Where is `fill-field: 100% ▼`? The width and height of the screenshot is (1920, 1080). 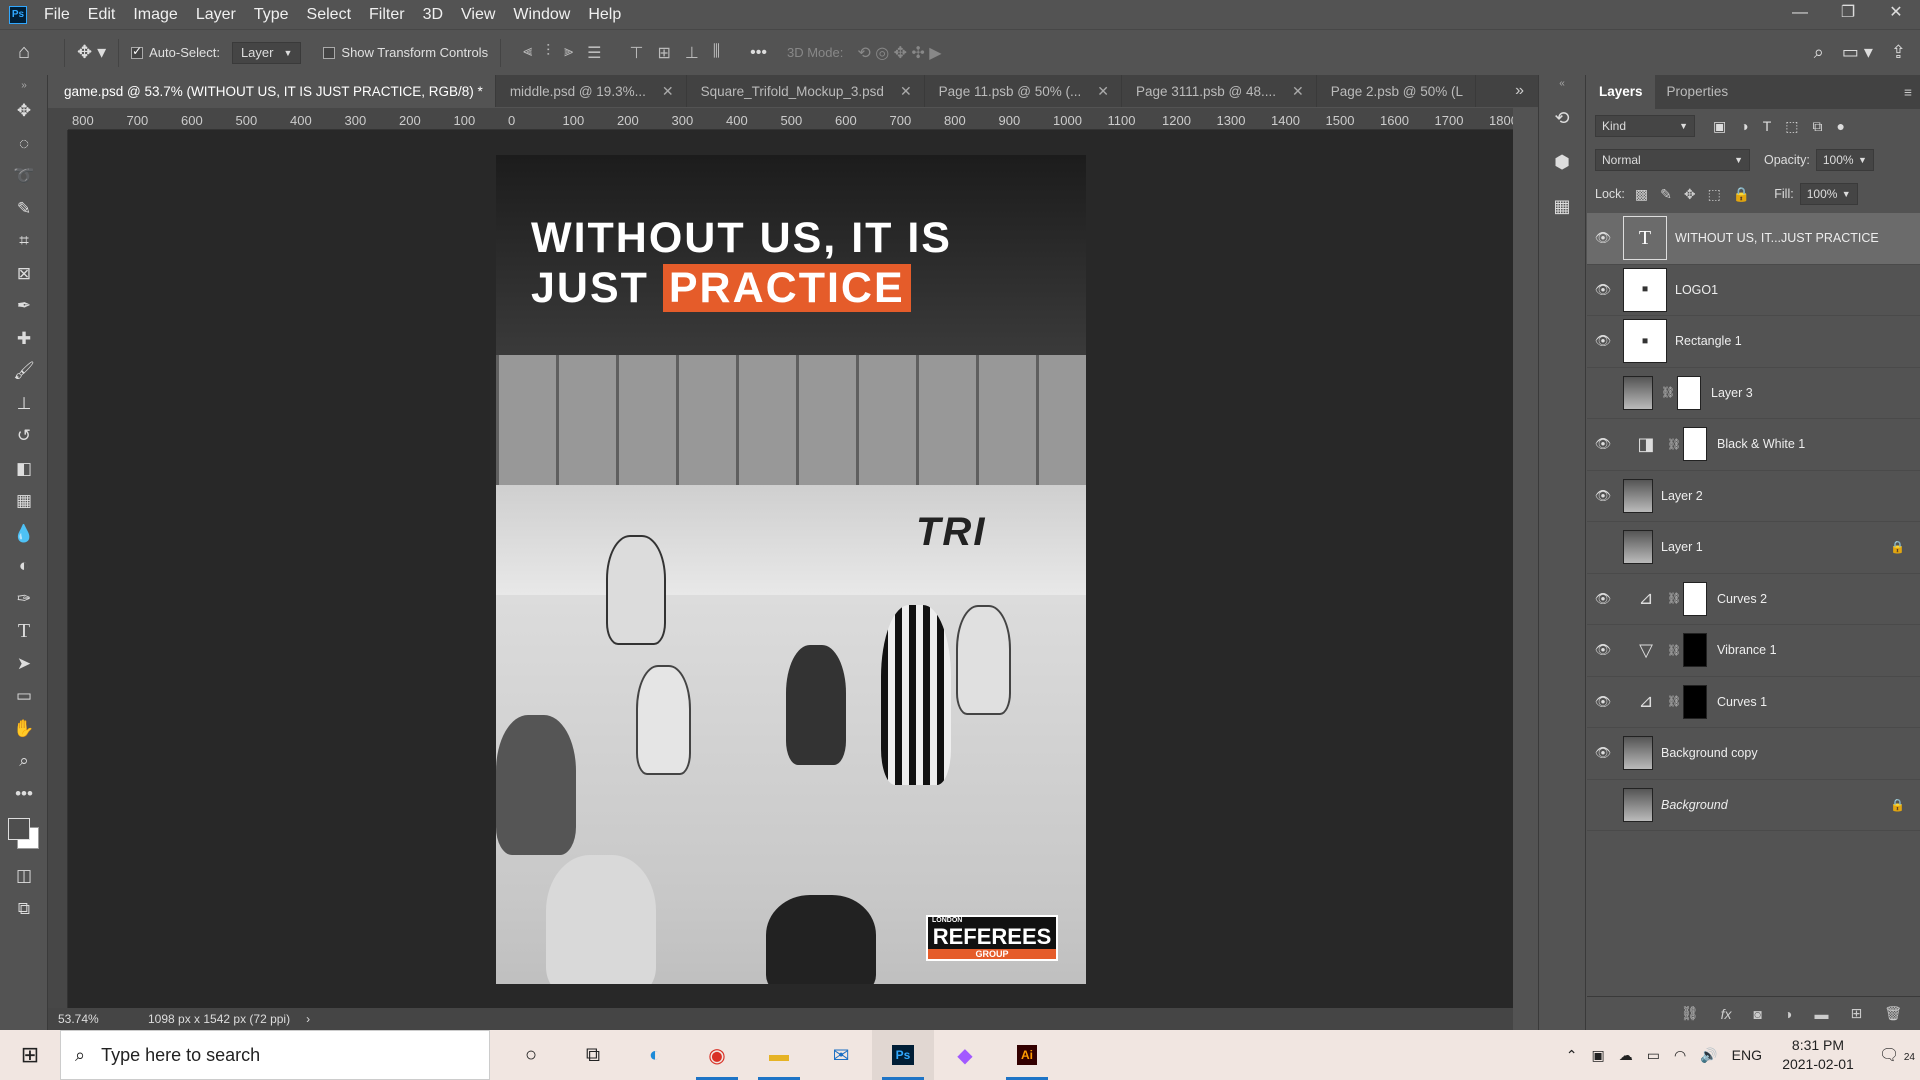
fill-field: 100% ▼ is located at coordinates (1828, 194).